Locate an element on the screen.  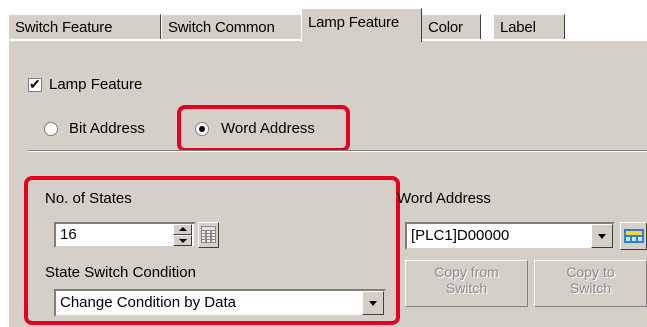
tab-switch-feature: Switch Feature is located at coordinates (84, 26).